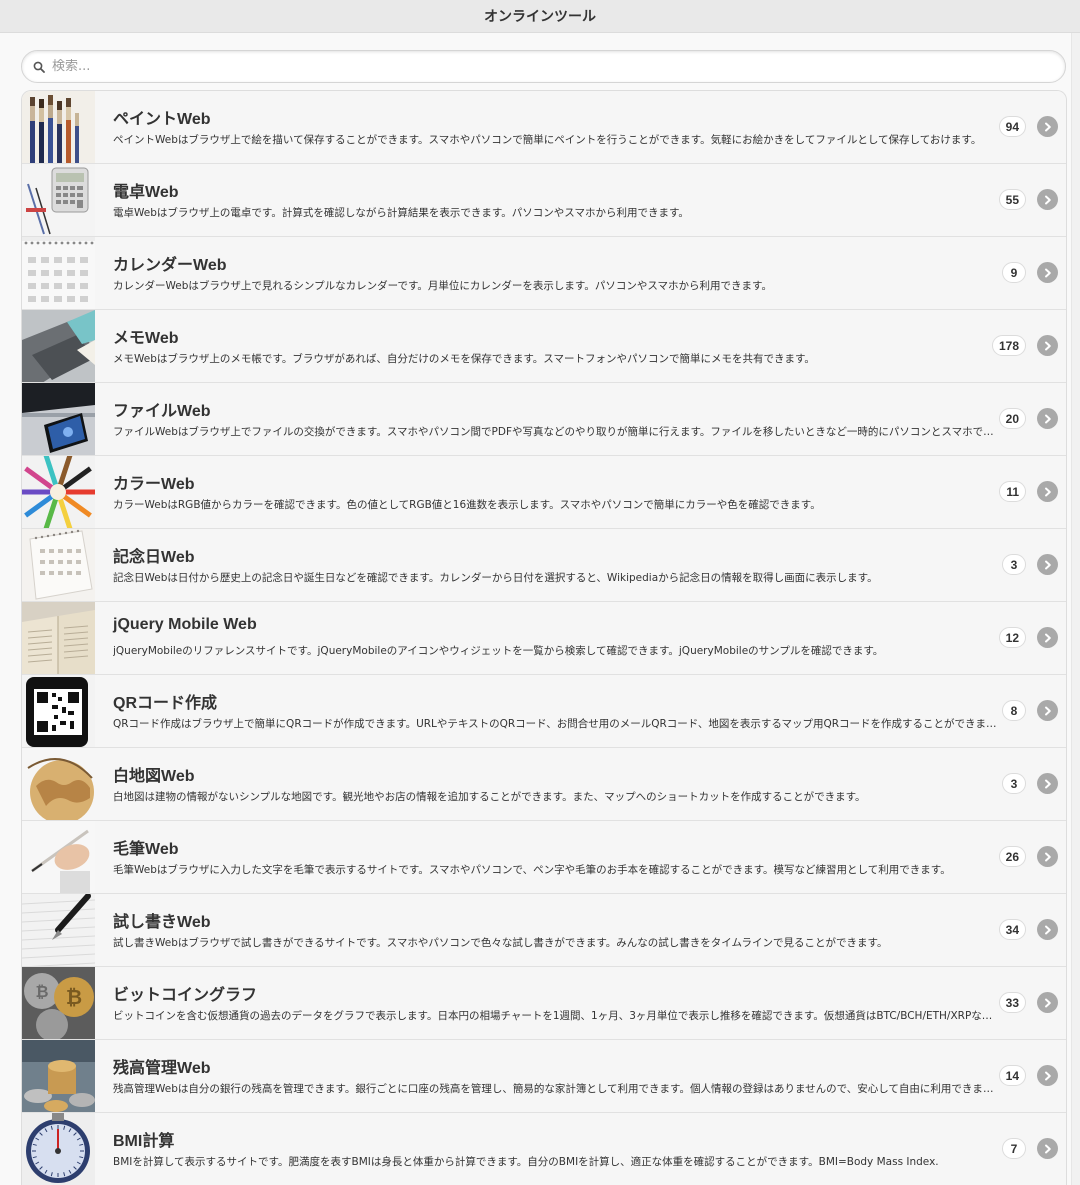 This screenshot has width=1080, height=1185. I want to click on search-input, so click(542, 66).